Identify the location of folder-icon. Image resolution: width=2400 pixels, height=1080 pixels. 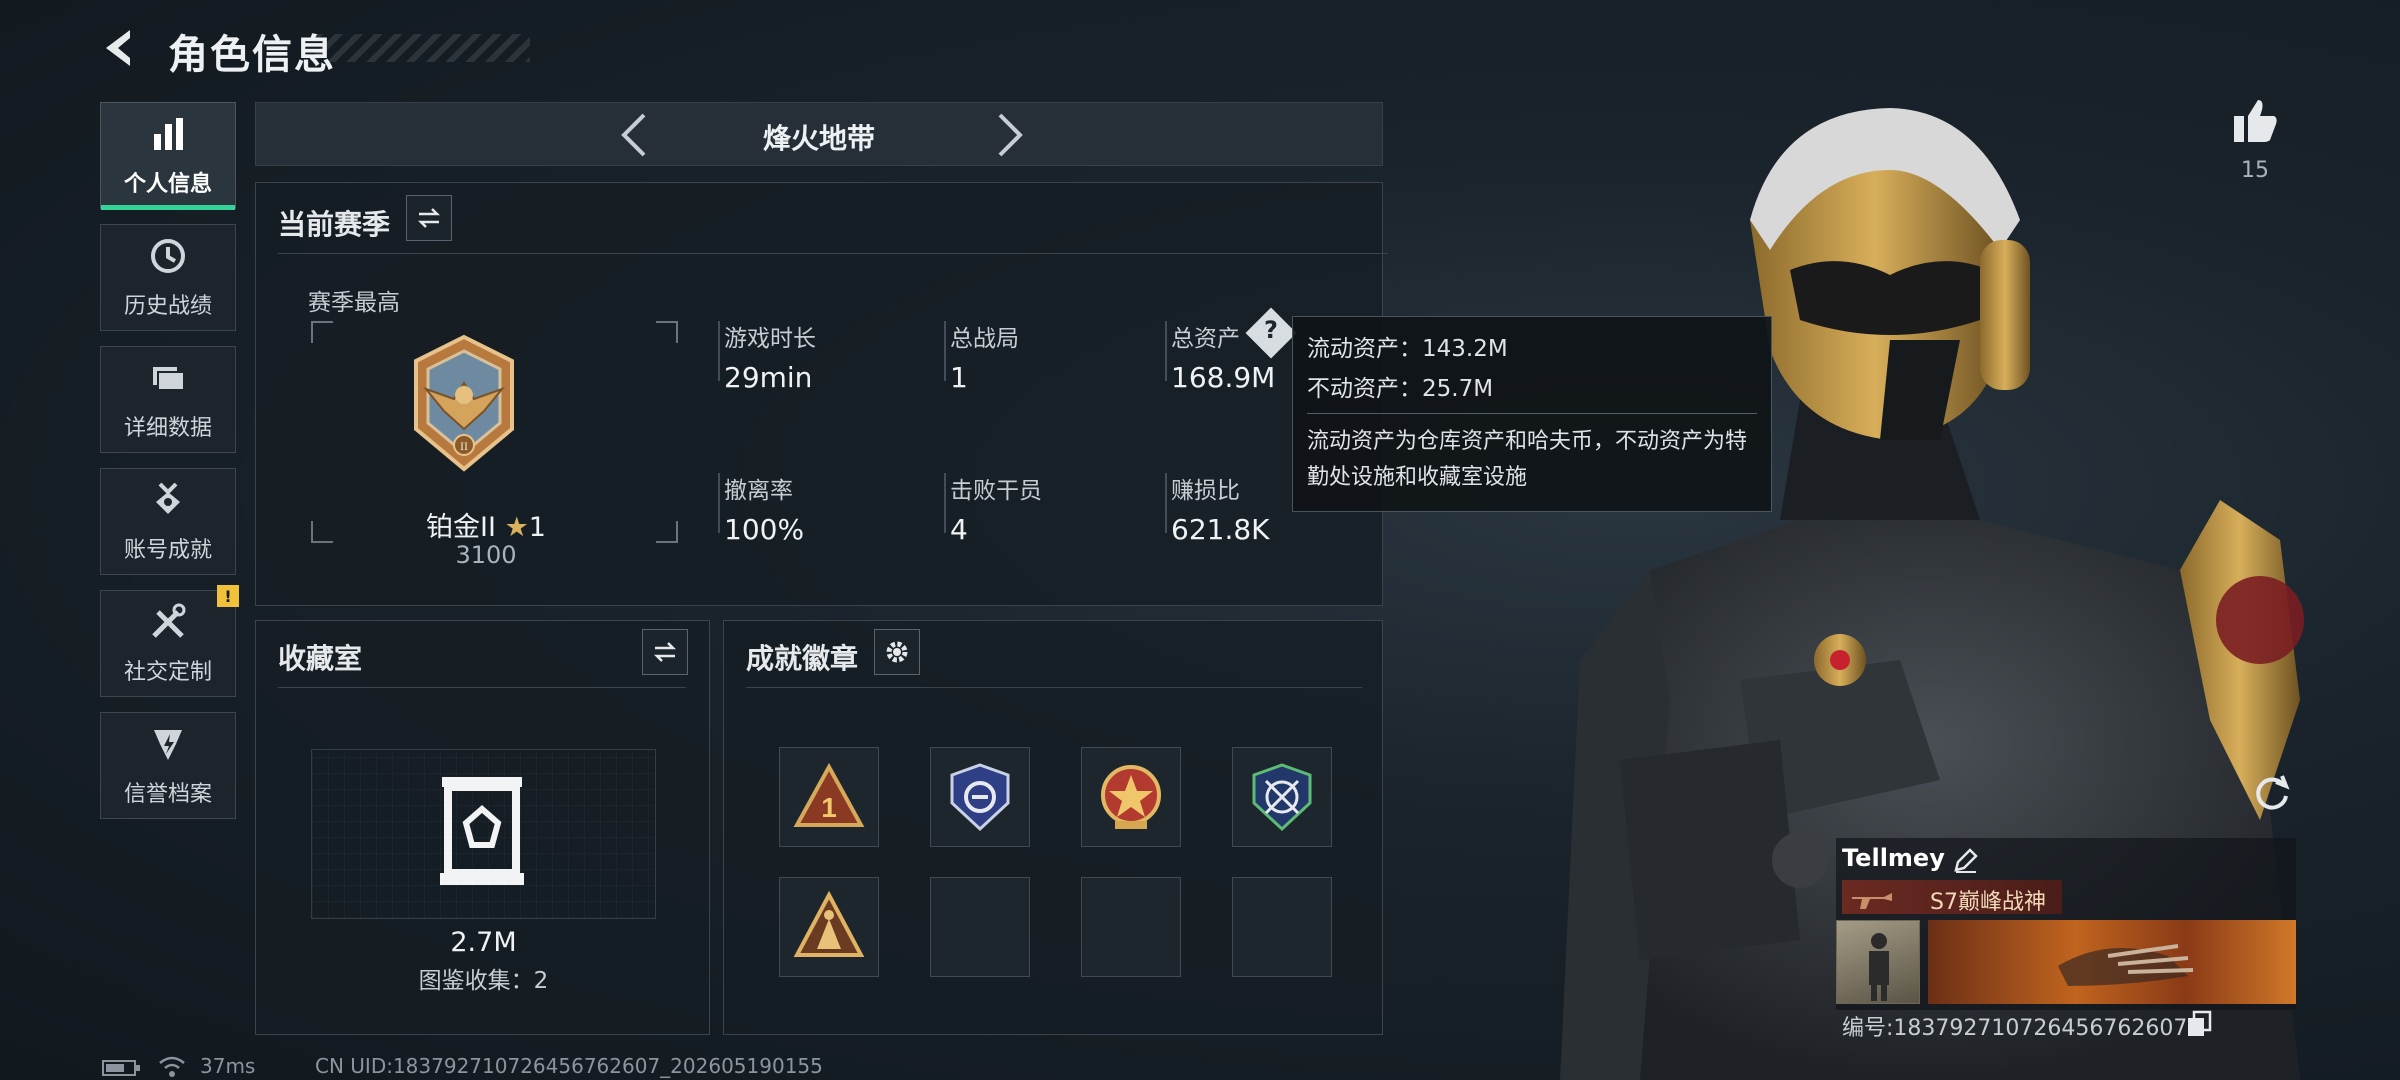
(169, 378).